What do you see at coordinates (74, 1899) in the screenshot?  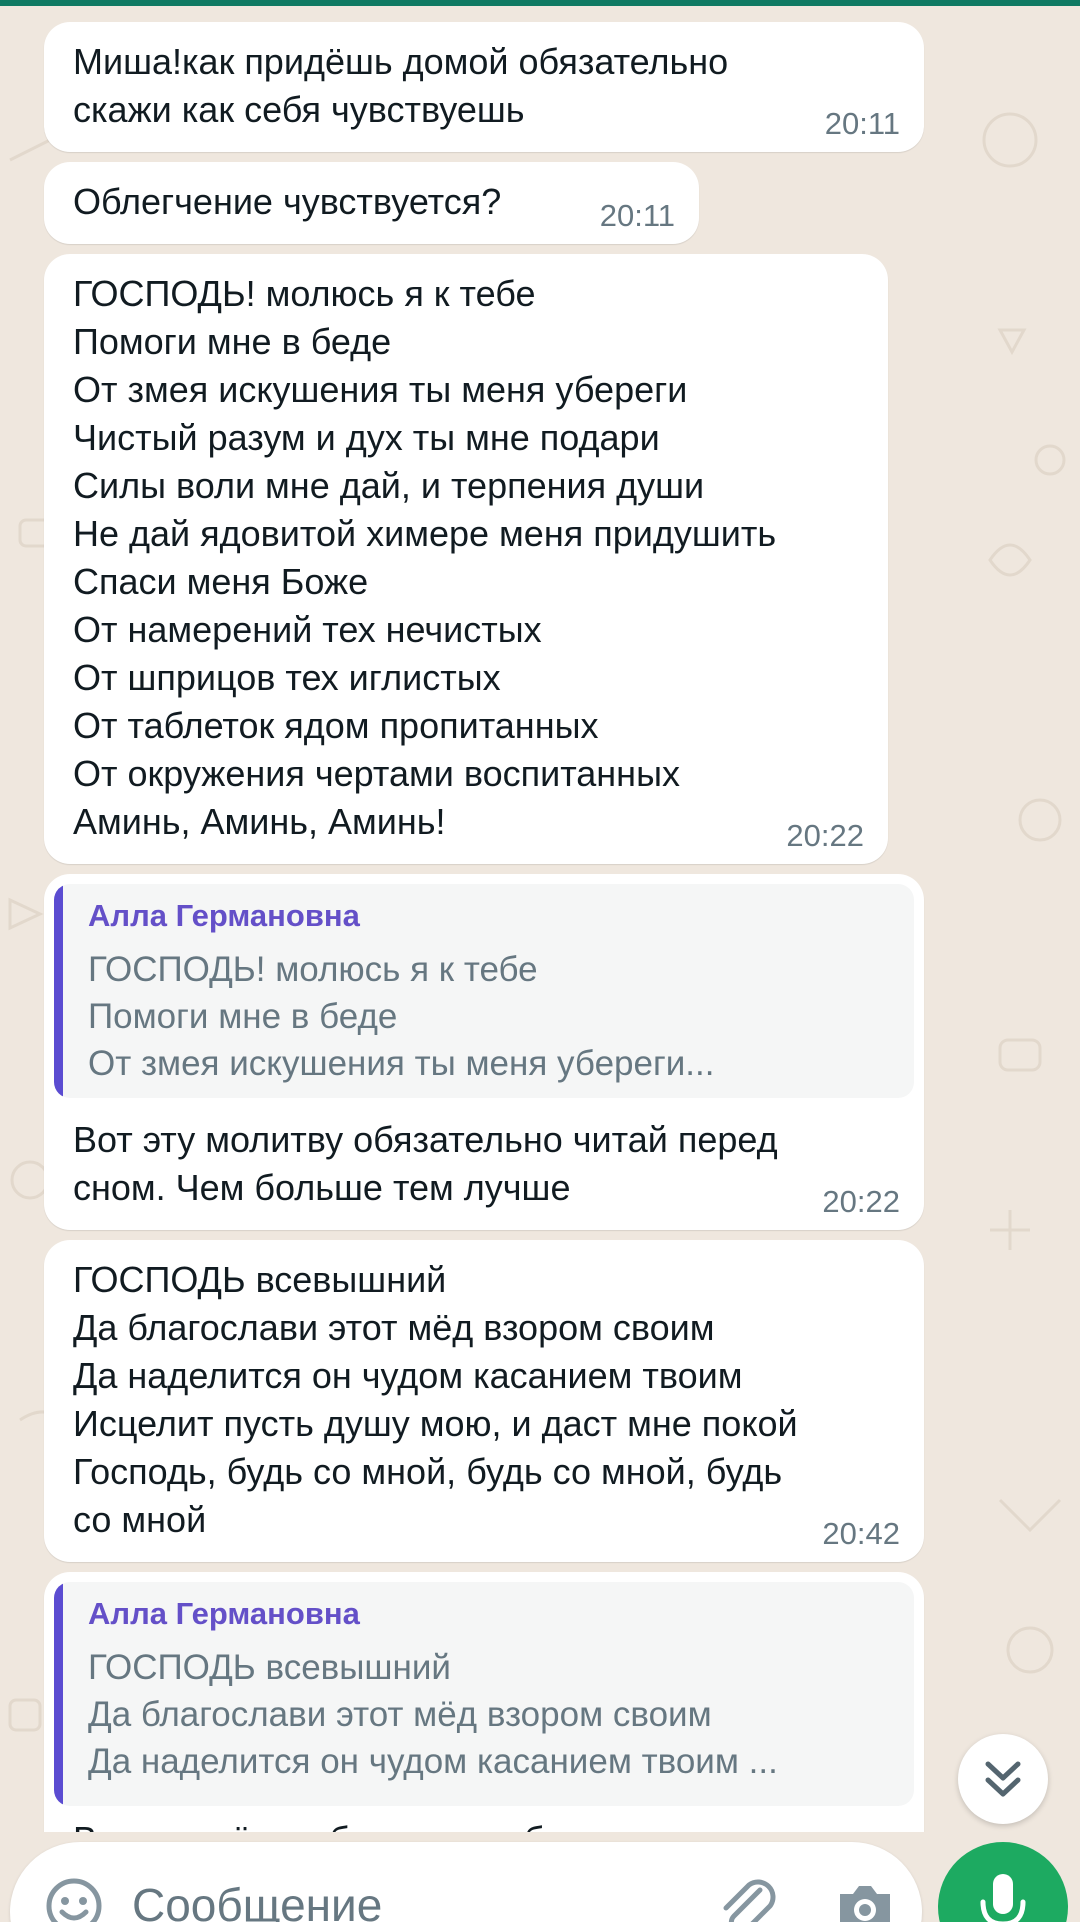 I see `emoji-icon` at bounding box center [74, 1899].